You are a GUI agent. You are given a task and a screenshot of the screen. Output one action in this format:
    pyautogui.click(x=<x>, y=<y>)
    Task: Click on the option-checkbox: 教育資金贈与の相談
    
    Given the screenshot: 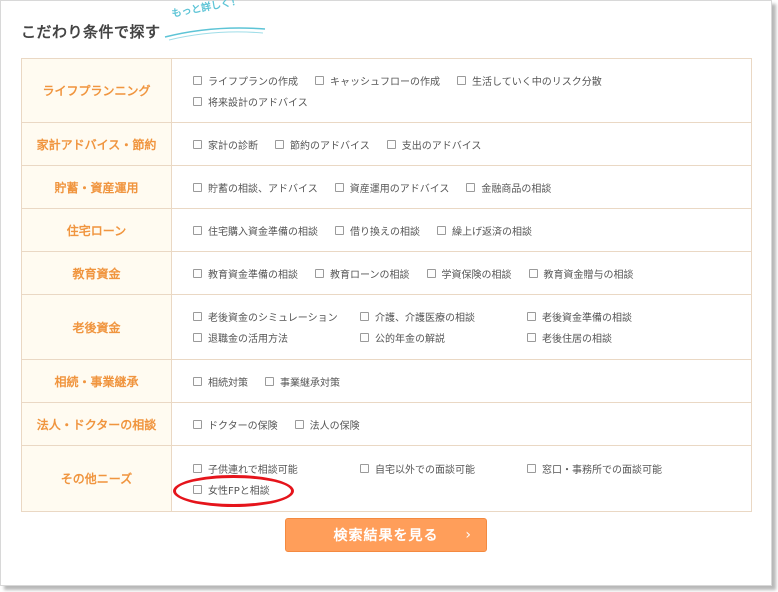 What is the action you would take?
    pyautogui.click(x=581, y=273)
    